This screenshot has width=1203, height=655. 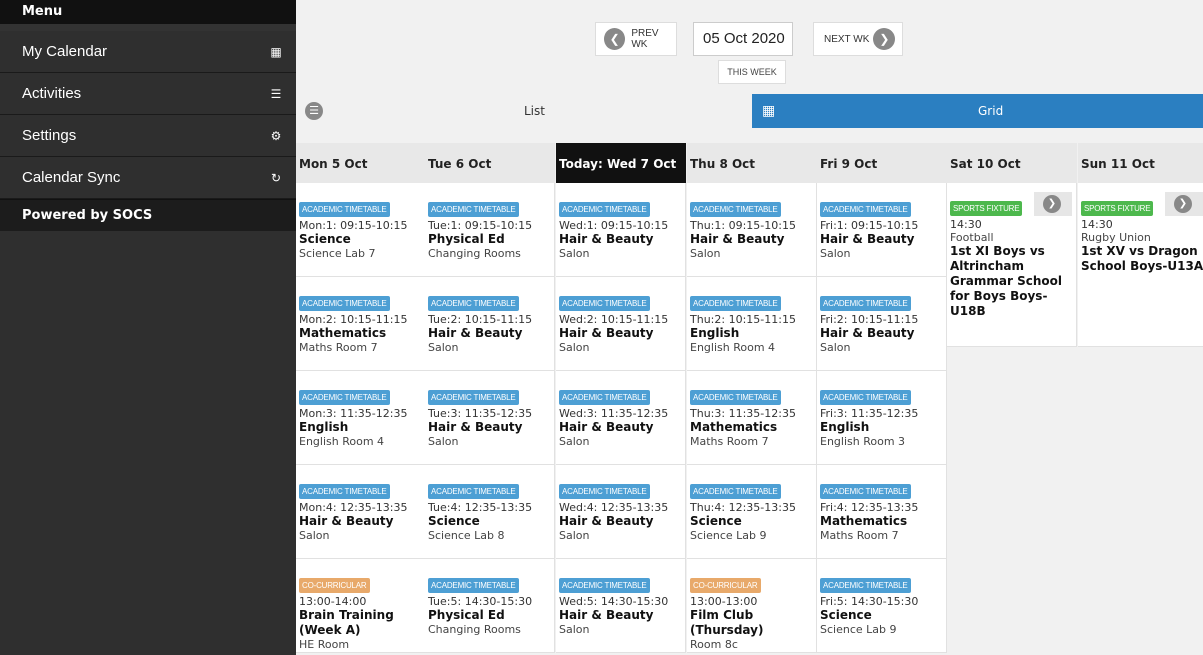 I want to click on tab-grid: ▦ Grid, so click(x=977, y=111).